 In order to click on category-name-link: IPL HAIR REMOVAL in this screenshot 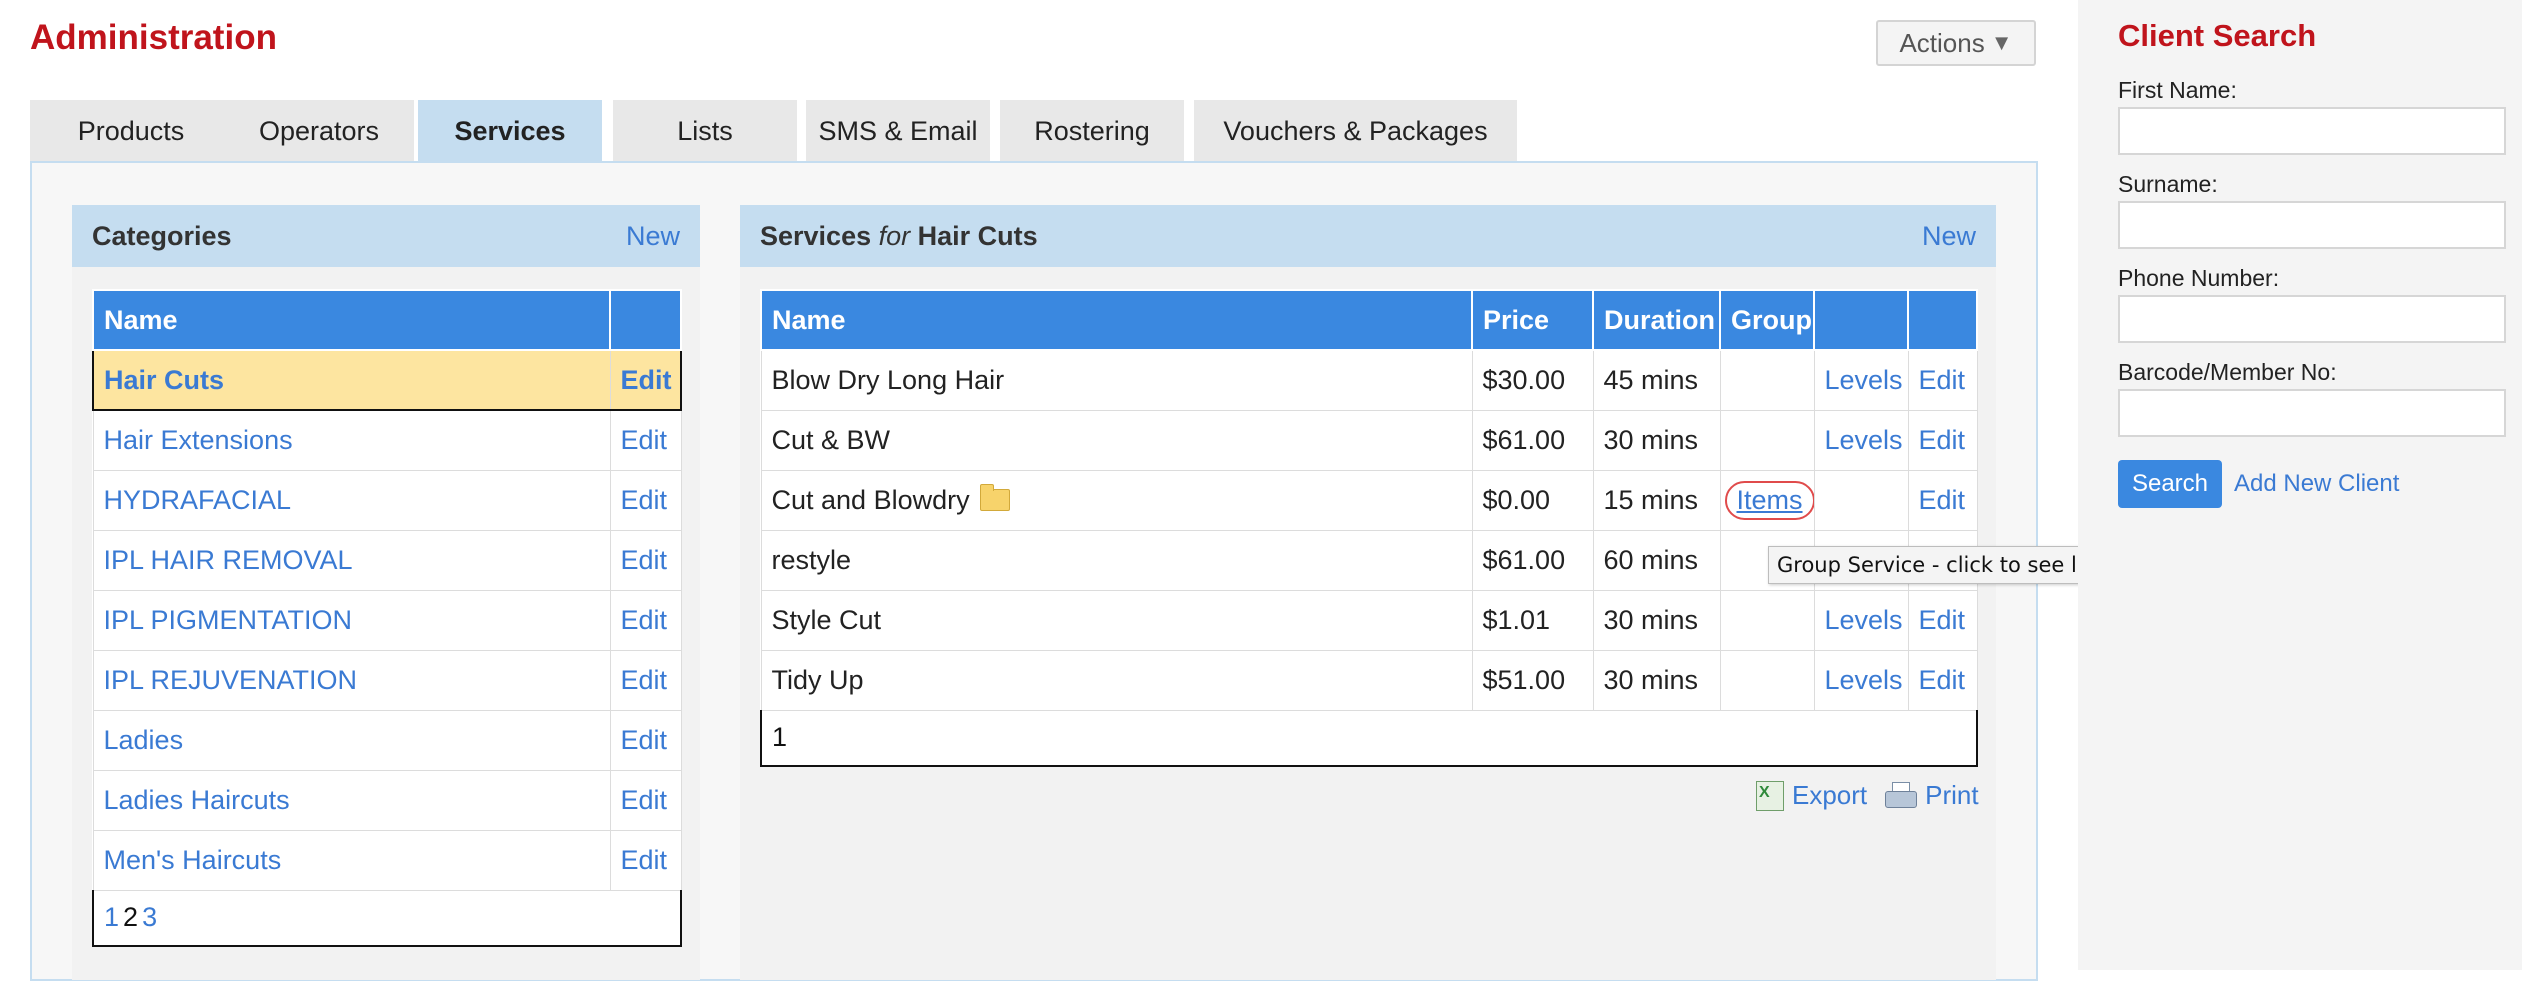, I will do `click(351, 560)`.